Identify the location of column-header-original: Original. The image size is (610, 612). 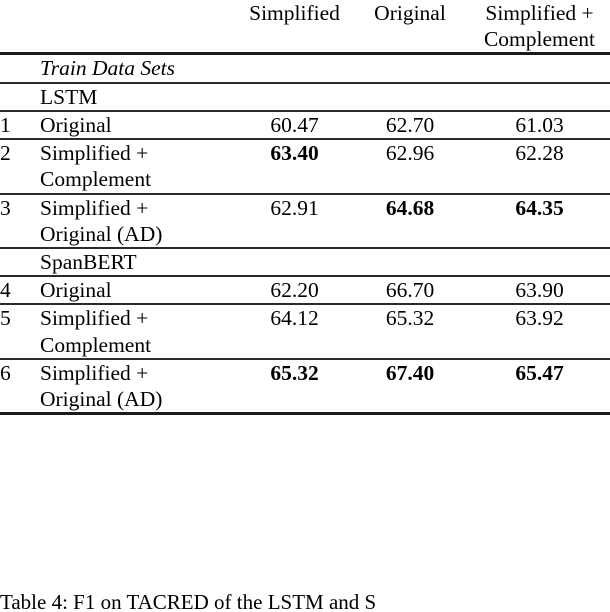
(410, 27).